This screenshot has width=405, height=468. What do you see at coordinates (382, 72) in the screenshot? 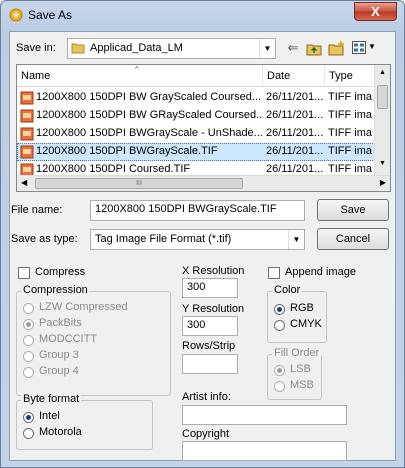
I see `scroll-up-icon: ▲` at bounding box center [382, 72].